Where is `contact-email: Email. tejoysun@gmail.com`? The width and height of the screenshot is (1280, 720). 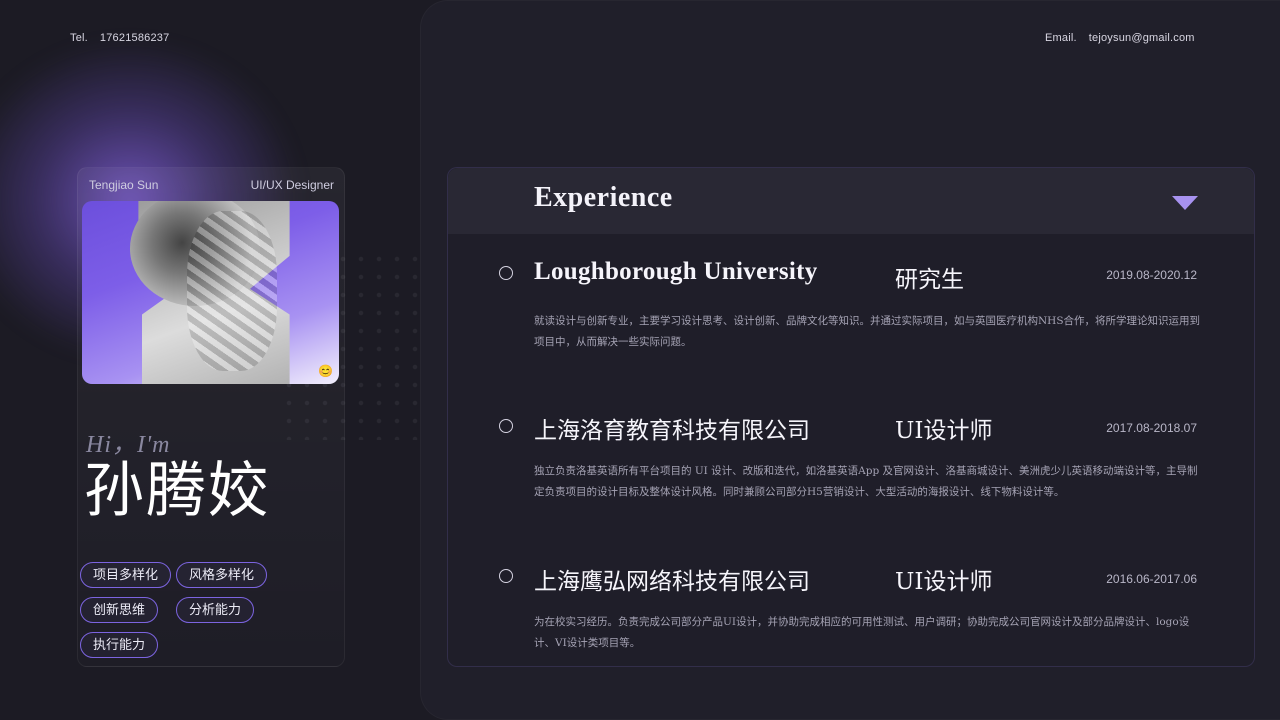
contact-email: Email. tejoysun@gmail.com is located at coordinates (1120, 38).